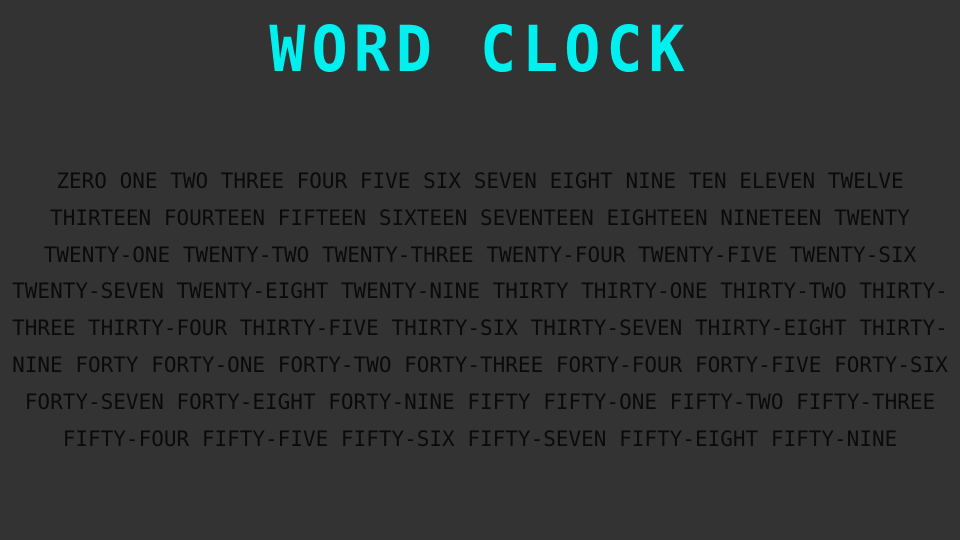  Describe the element at coordinates (334, 364) in the screenshot. I see `word-item: FORTY-TWO` at that location.